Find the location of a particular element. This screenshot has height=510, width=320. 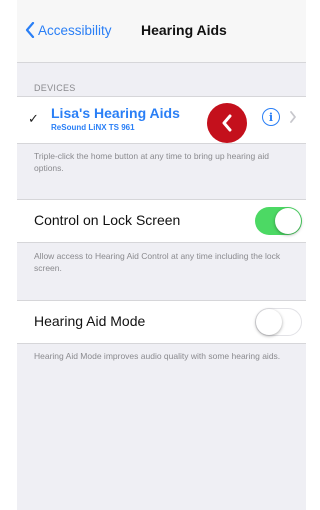

control-lock-toggle is located at coordinates (278, 221).